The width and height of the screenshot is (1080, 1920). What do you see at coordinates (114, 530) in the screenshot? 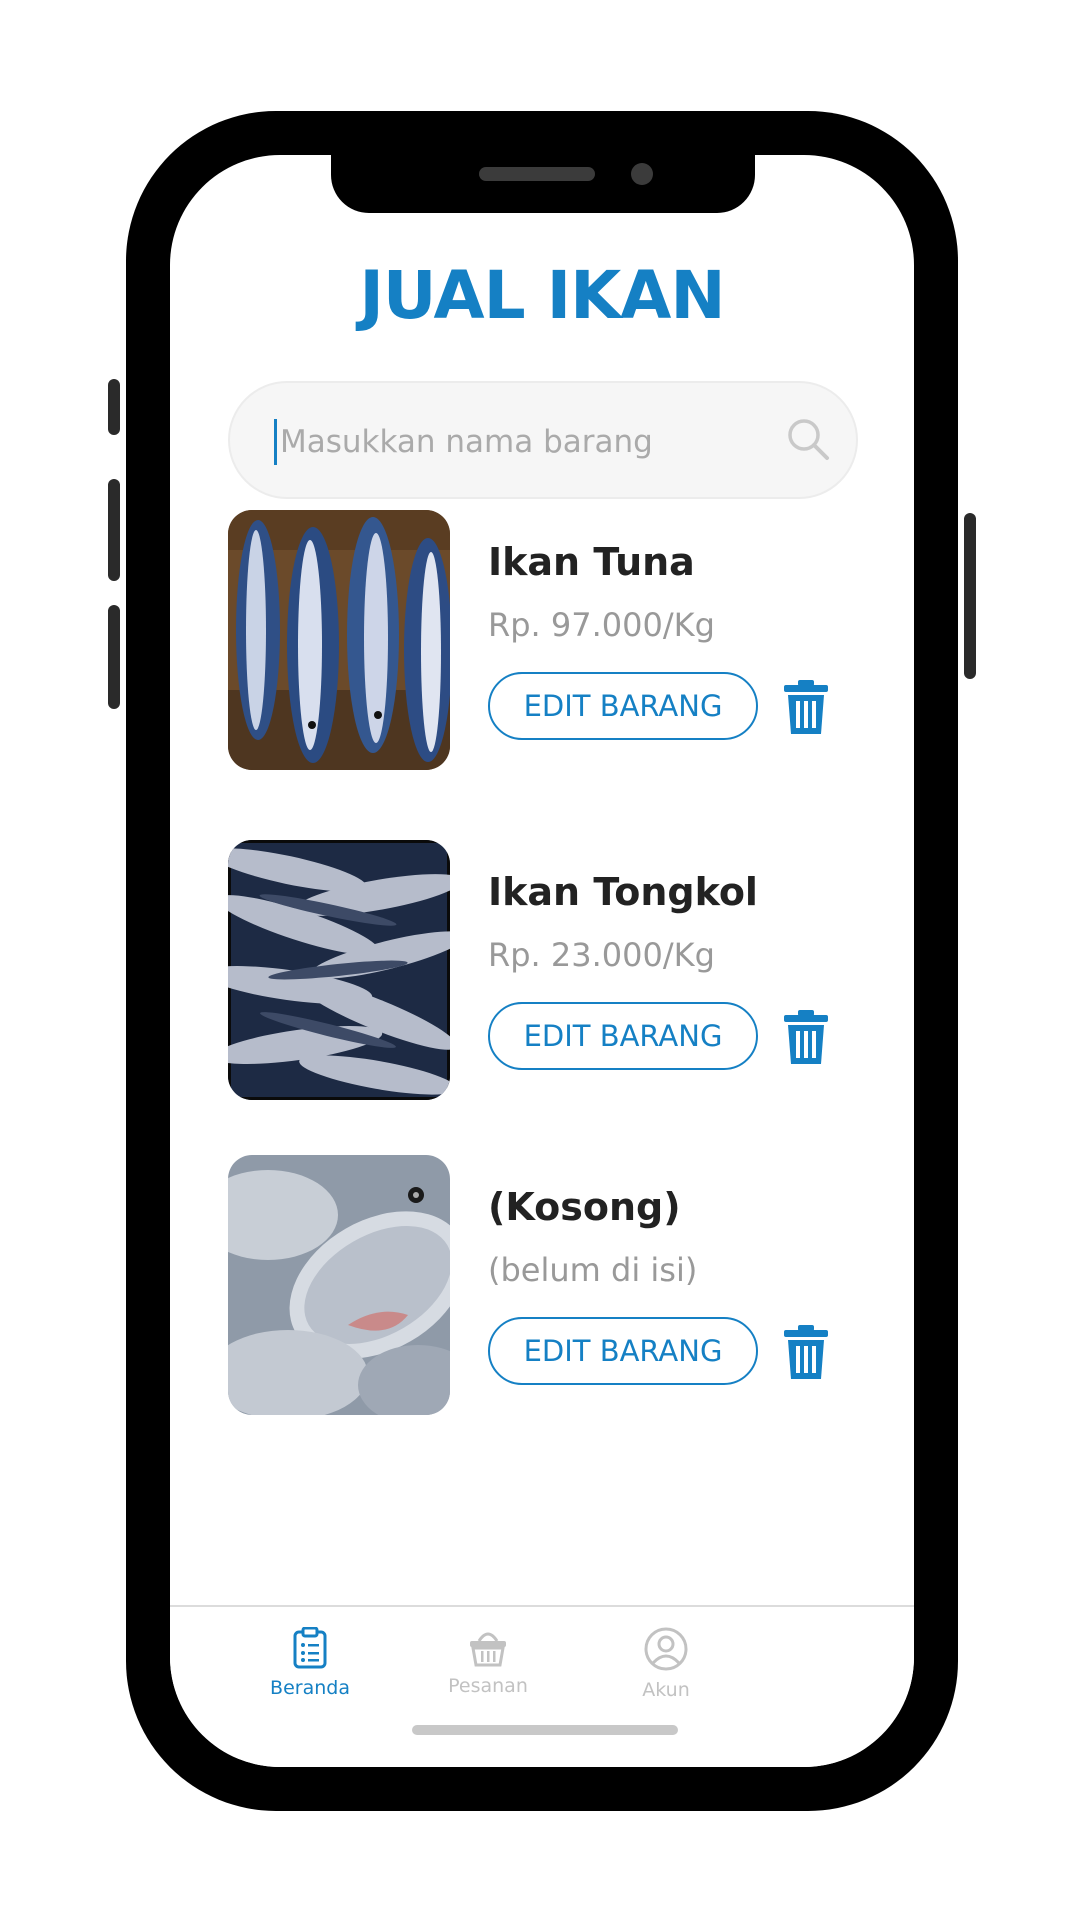
I see `volume-up-button` at bounding box center [114, 530].